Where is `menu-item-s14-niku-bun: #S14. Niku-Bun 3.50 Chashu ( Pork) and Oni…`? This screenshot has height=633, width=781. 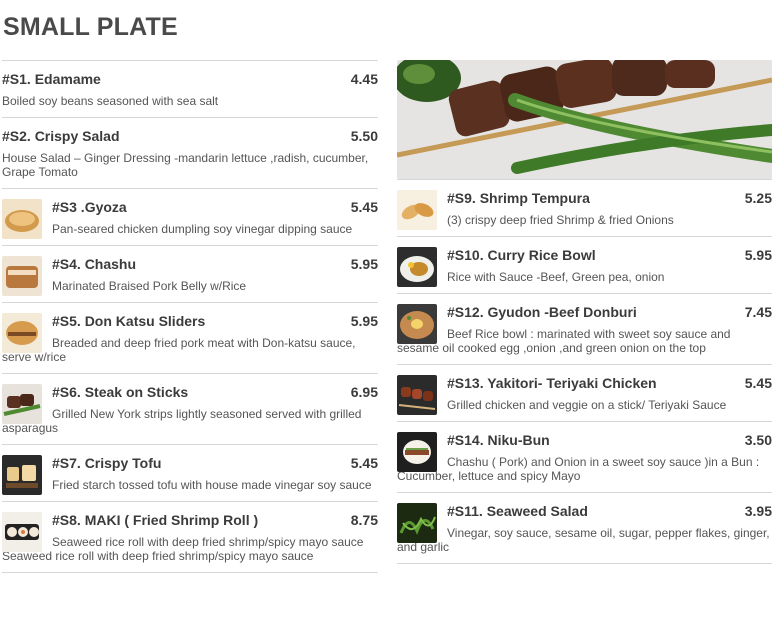
menu-item-s14-niku-bun: #S14. Niku-Bun 3.50 Chashu ( Pork) and Oni… is located at coordinates (584, 456).